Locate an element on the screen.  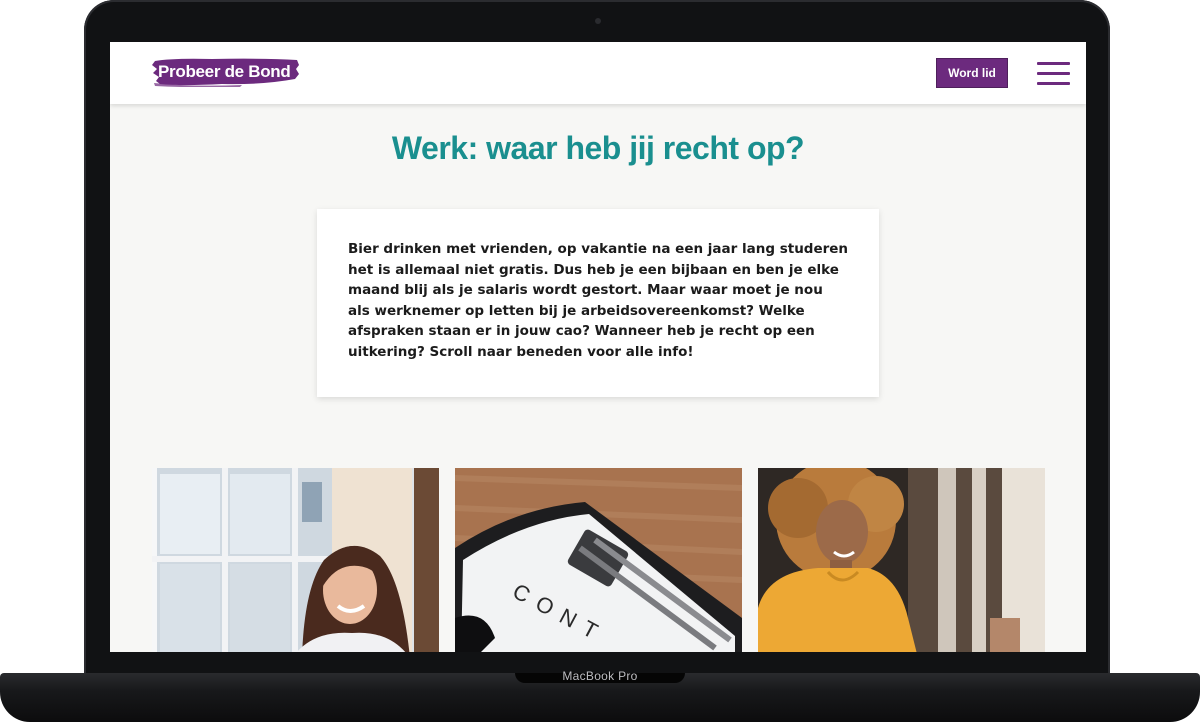
site-logo: Probeer de Bond is located at coordinates (226, 72).